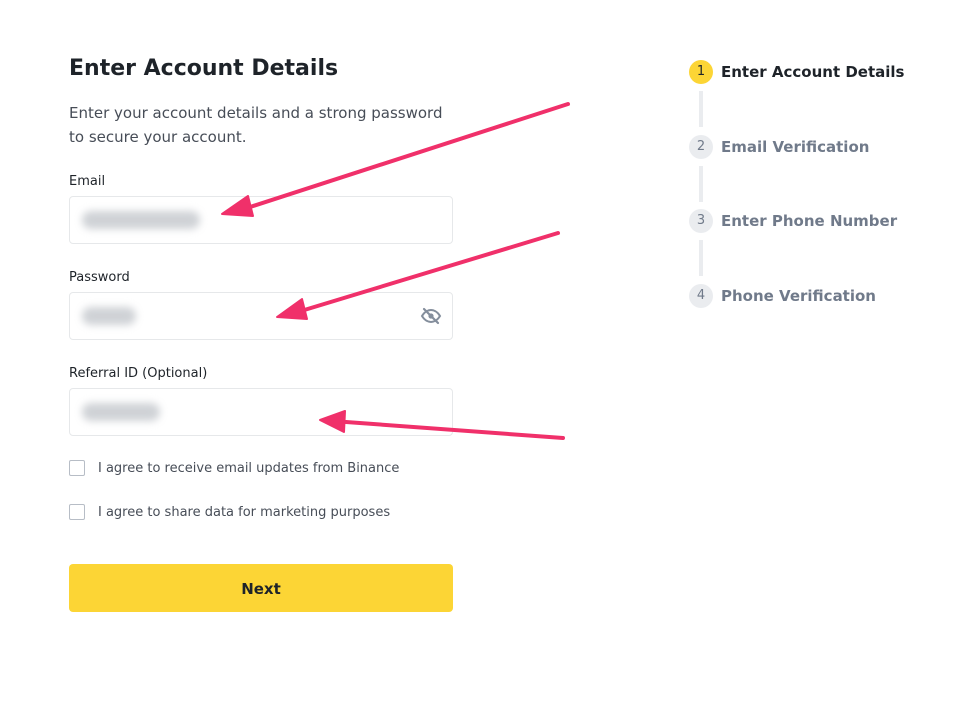  Describe the element at coordinates (77, 468) in the screenshot. I see `email-updates-checkbox` at that location.